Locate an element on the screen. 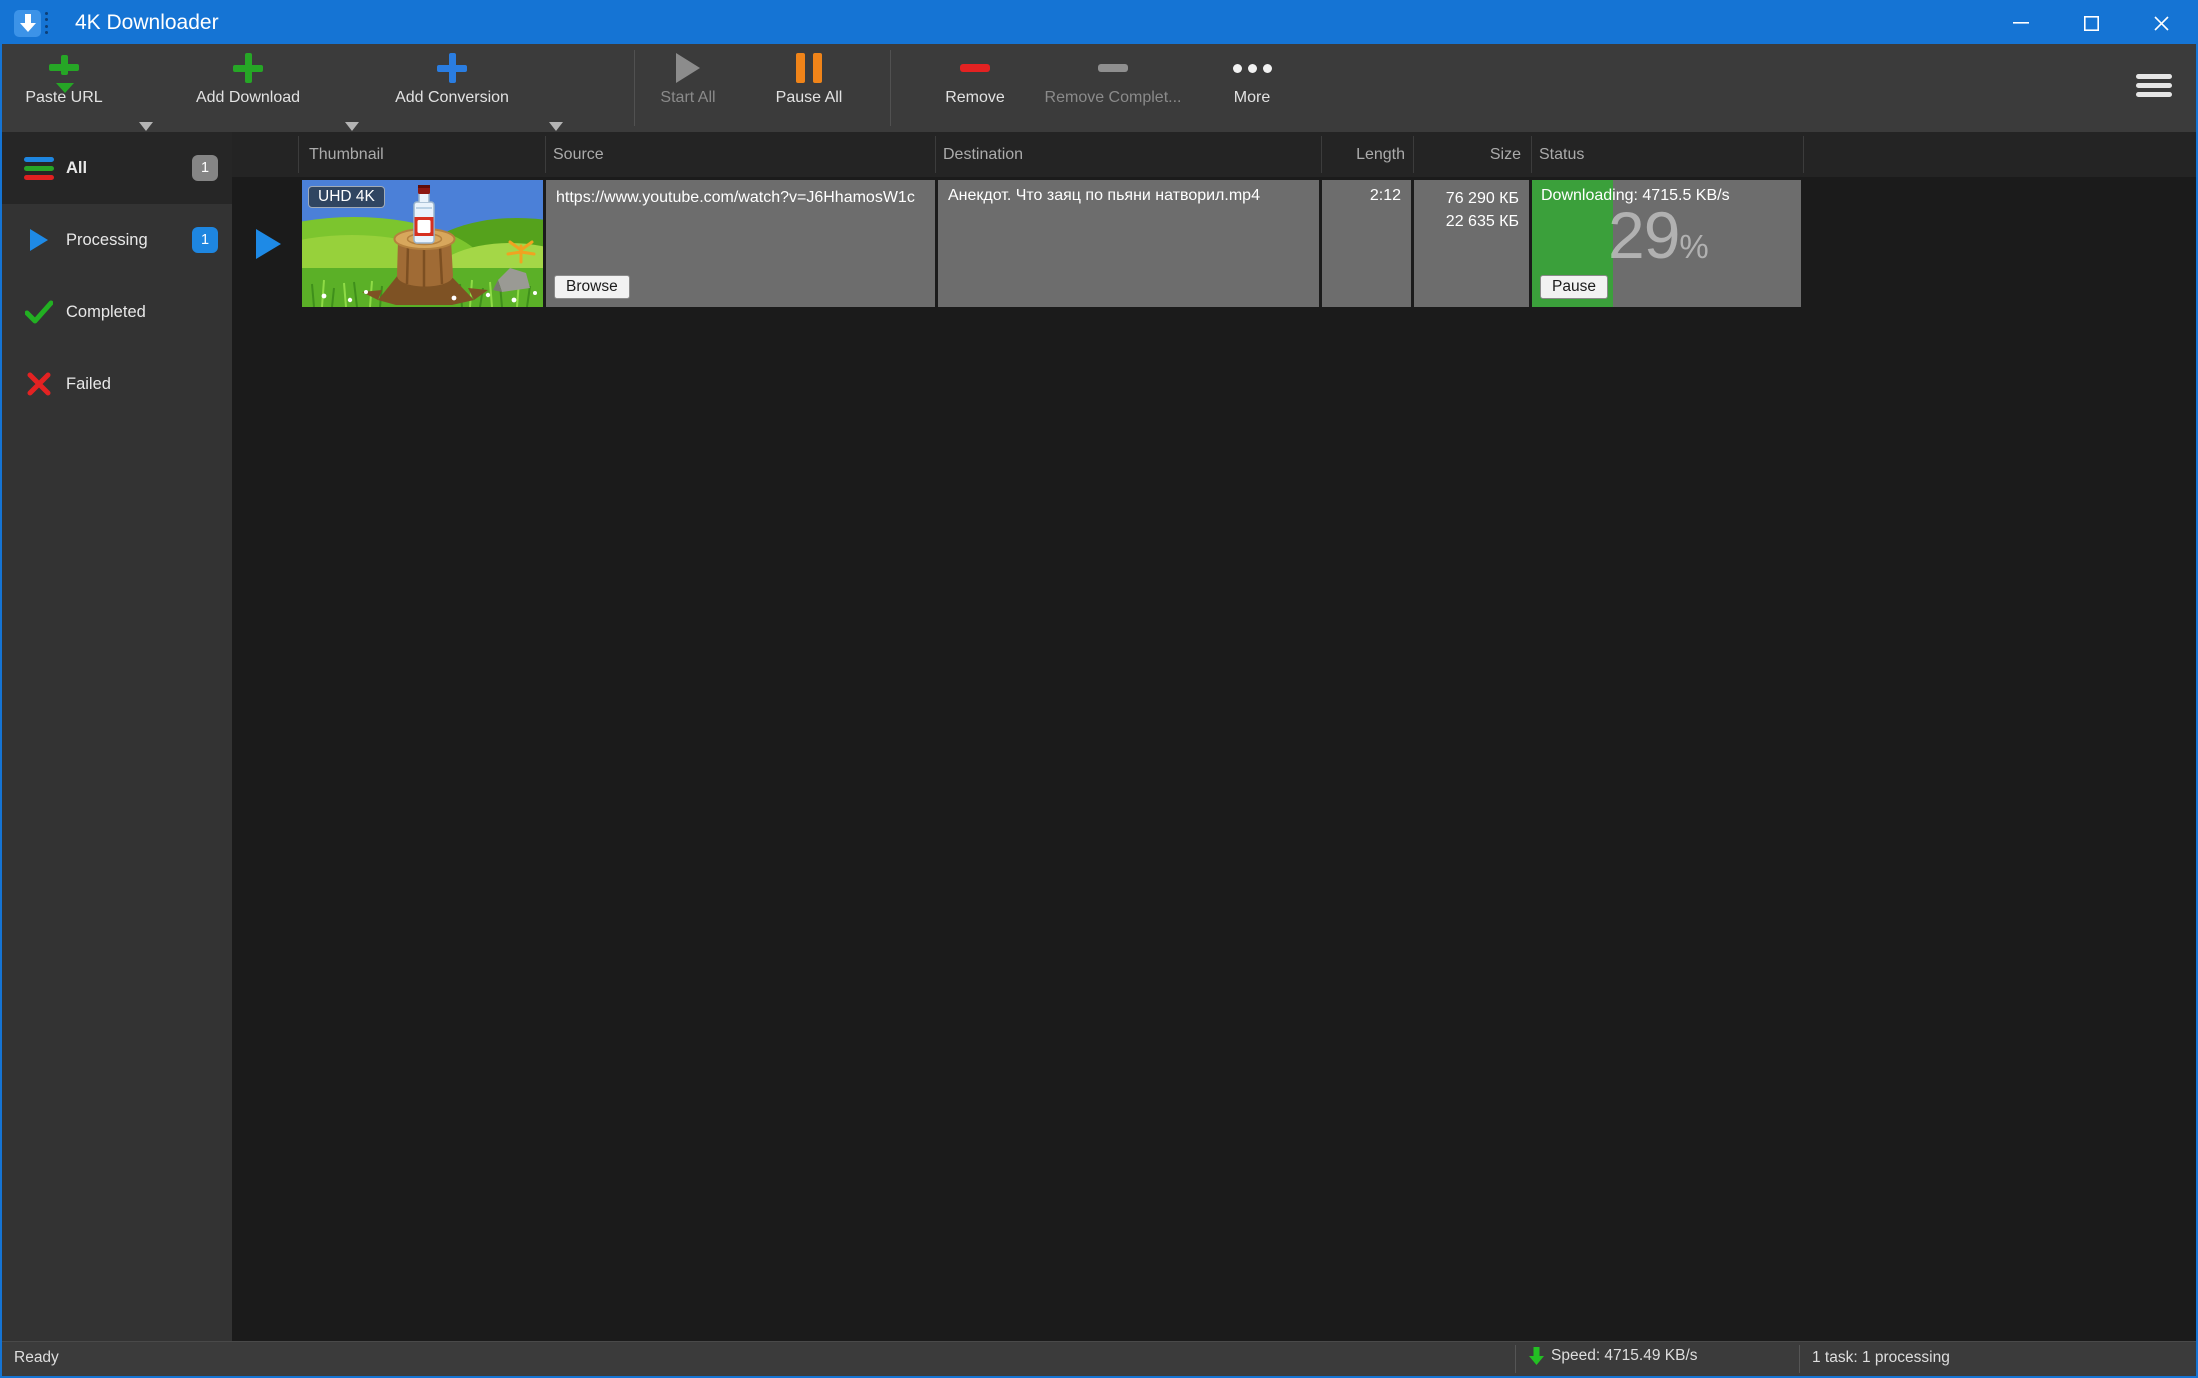 Image resolution: width=2198 pixels, height=1378 pixels. active-row-play-indicator is located at coordinates (268, 244).